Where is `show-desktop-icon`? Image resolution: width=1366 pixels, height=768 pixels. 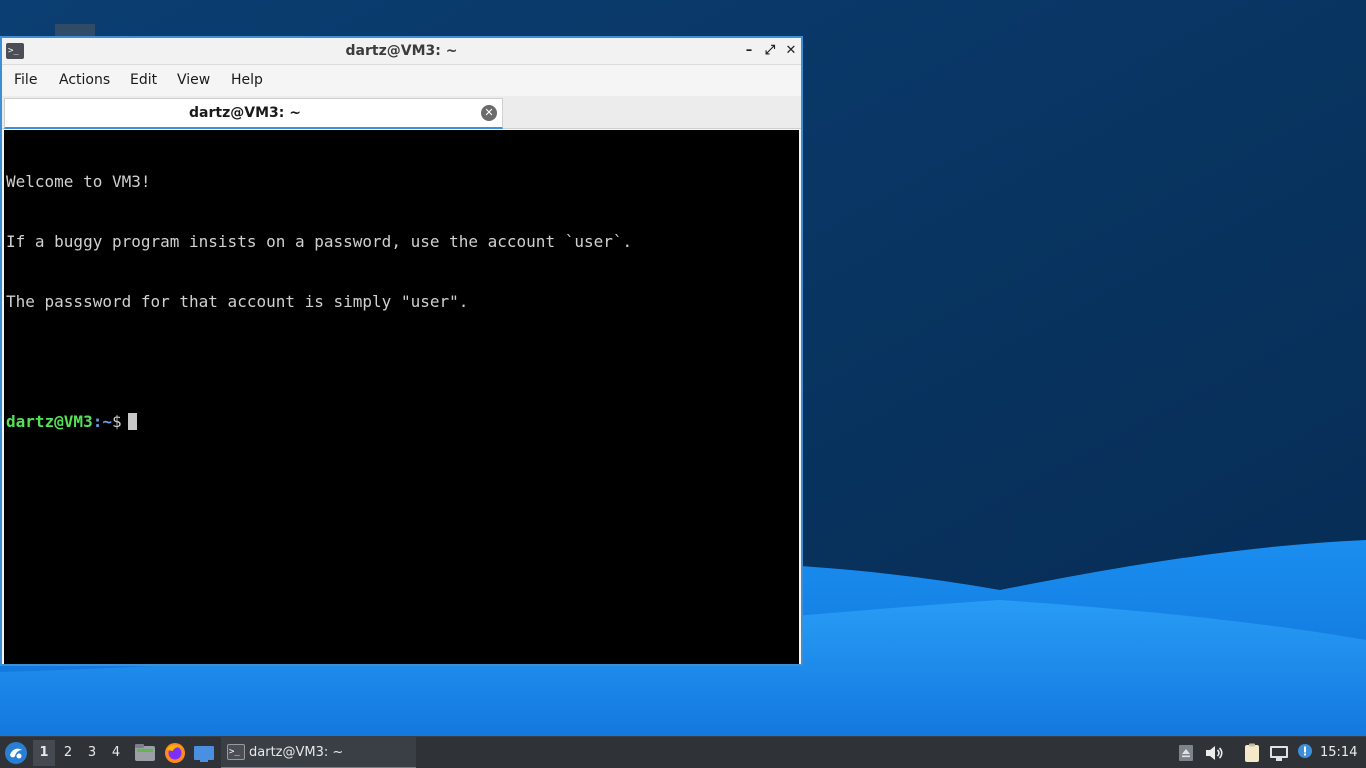 show-desktop-icon is located at coordinates (204, 753).